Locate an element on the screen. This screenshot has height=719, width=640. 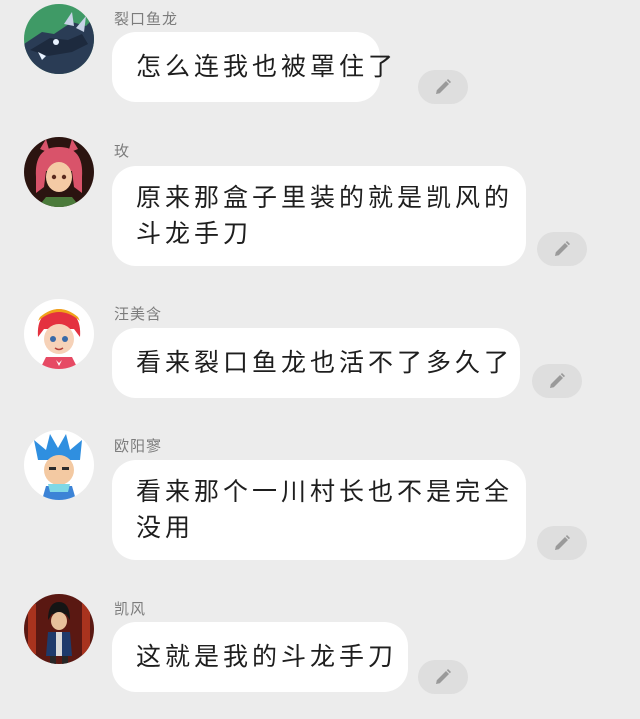
message-text: 看来裂口鱼龙也活不了多久了 is located at coordinates (325, 362).